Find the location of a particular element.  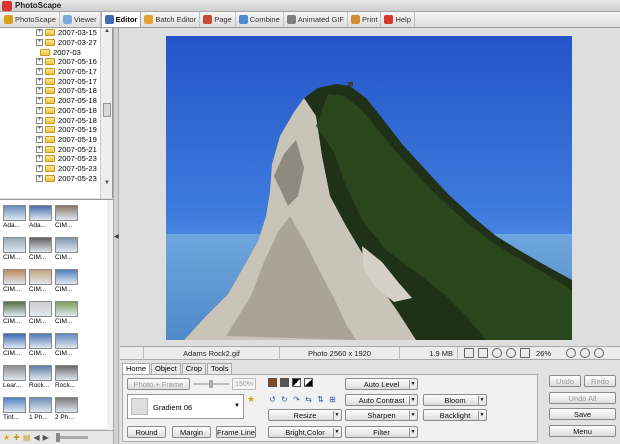

folder-tree-vertical-scrollbar: ▲ ▼ is located at coordinates (106, 113).